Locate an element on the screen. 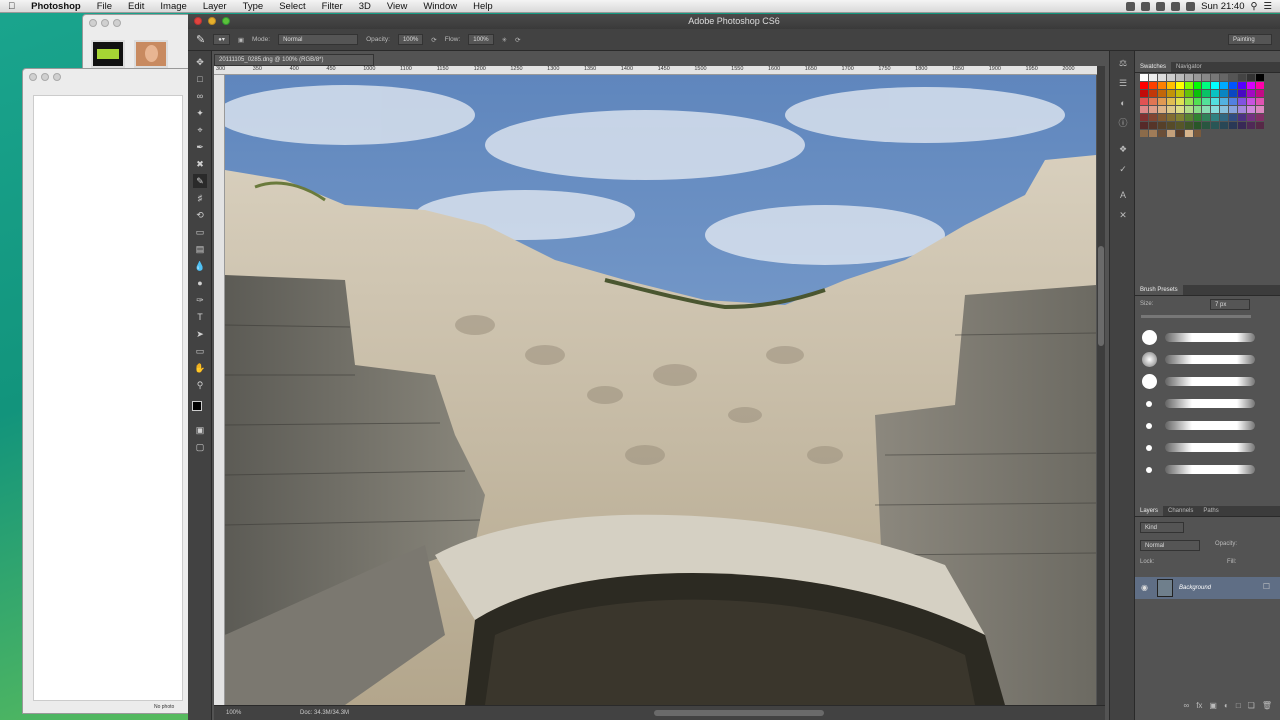 Image resolution: width=1280 pixels, height=720 pixels. opacity-input: 100% is located at coordinates (410, 39).